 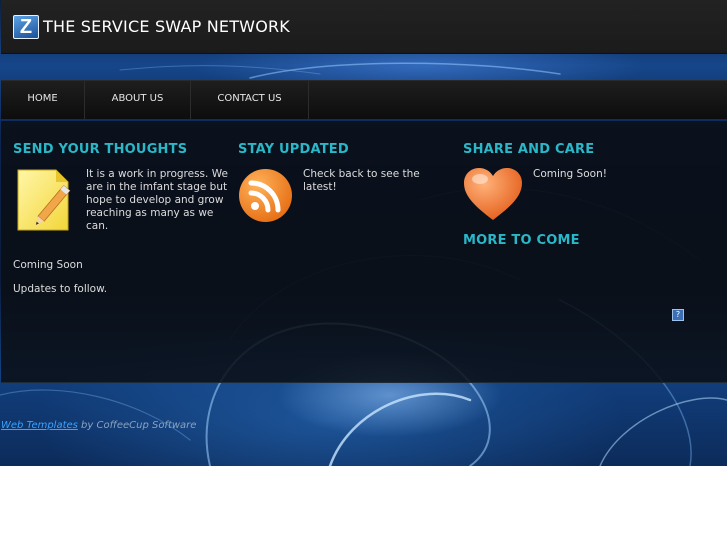 What do you see at coordinates (100, 149) in the screenshot?
I see `send-thoughts-heading: SEND YOUR THOUGHTS` at bounding box center [100, 149].